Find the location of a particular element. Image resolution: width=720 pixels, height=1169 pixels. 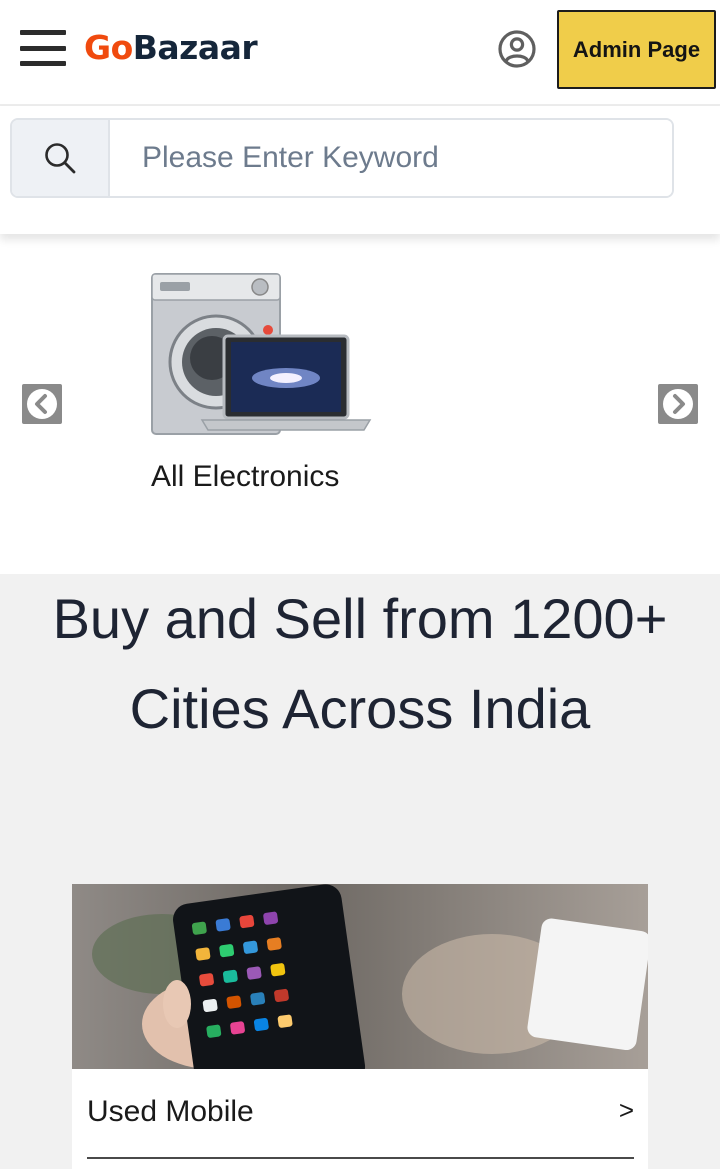

chevron-right-icon is located at coordinates (678, 404).